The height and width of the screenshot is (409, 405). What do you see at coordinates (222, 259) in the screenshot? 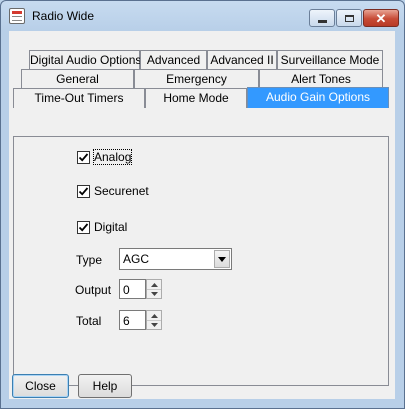
I see `chevron-down-icon` at bounding box center [222, 259].